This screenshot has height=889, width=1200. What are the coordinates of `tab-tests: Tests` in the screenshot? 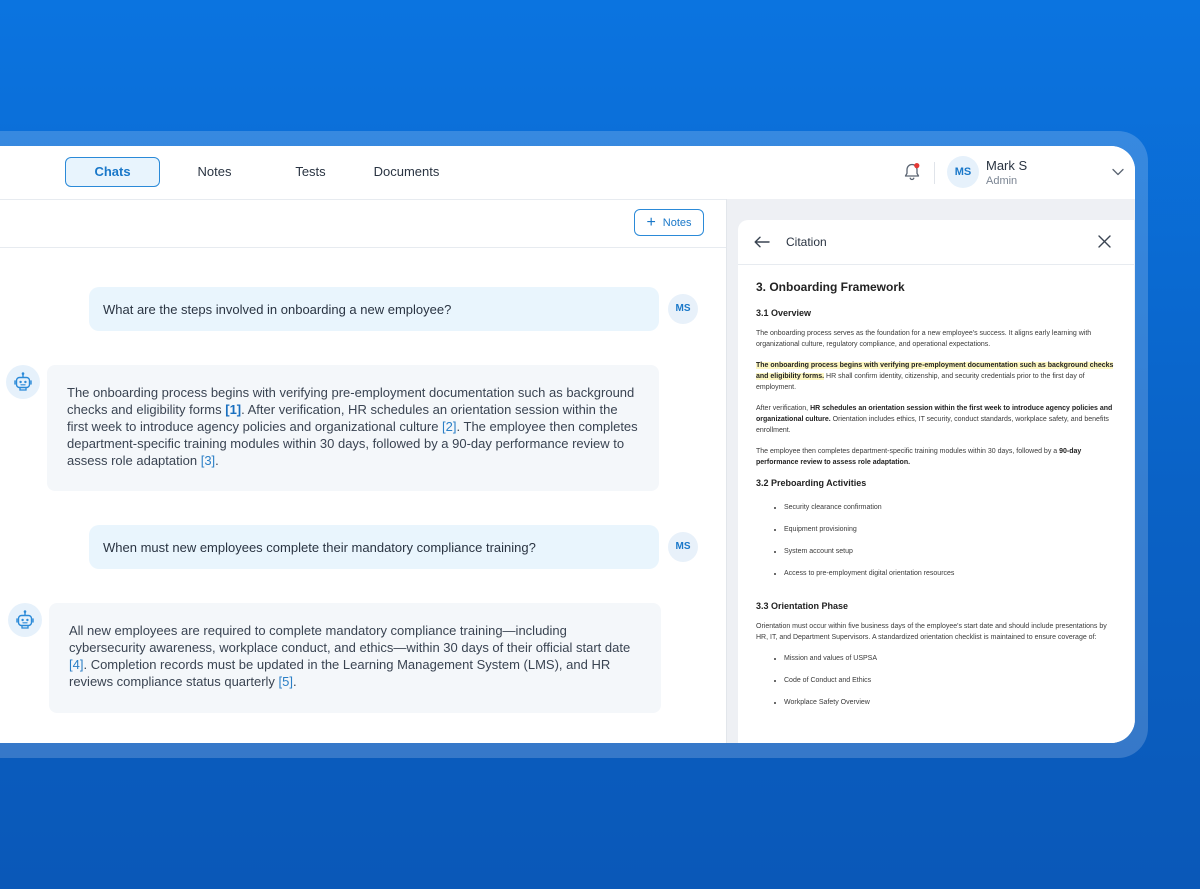 It's located at (310, 172).